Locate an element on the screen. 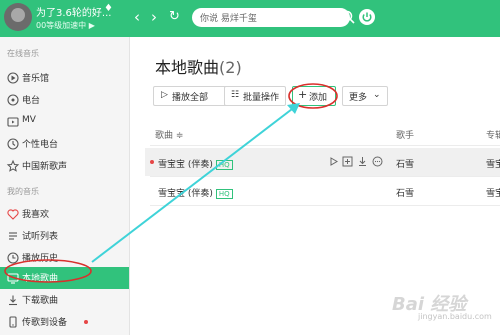 The width and height of the screenshot is (500, 335). song-count: (2) is located at coordinates (230, 67).